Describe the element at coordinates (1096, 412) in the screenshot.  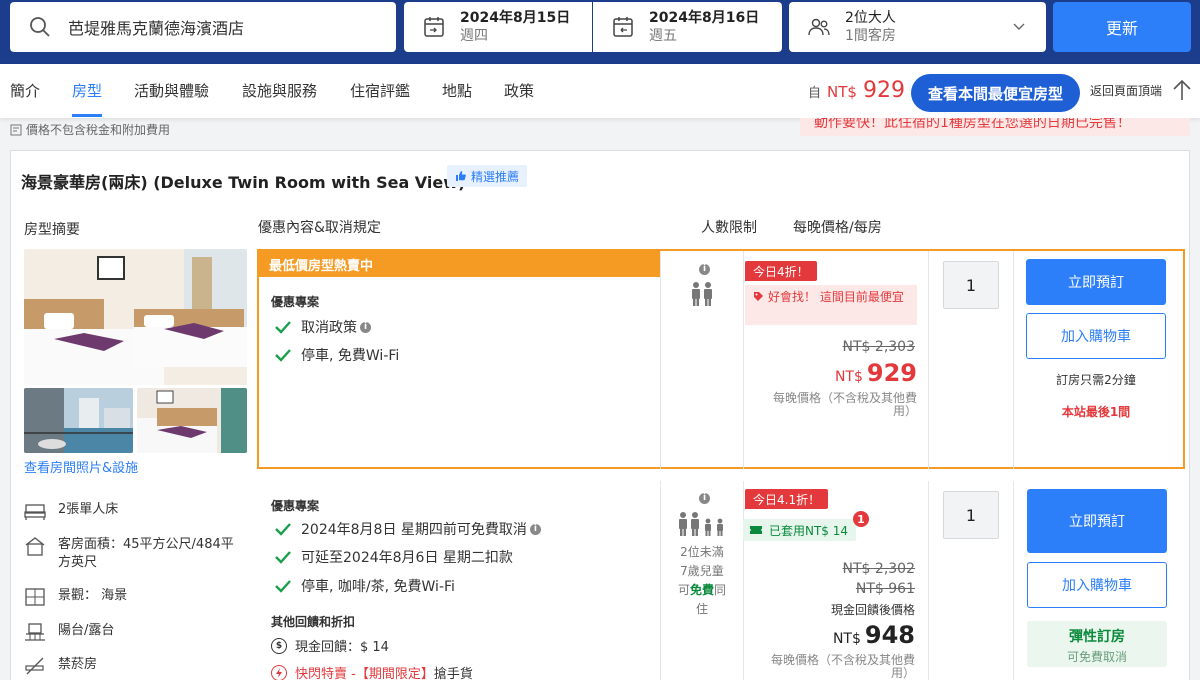
I see `last-room-note: 本站最後1間` at that location.